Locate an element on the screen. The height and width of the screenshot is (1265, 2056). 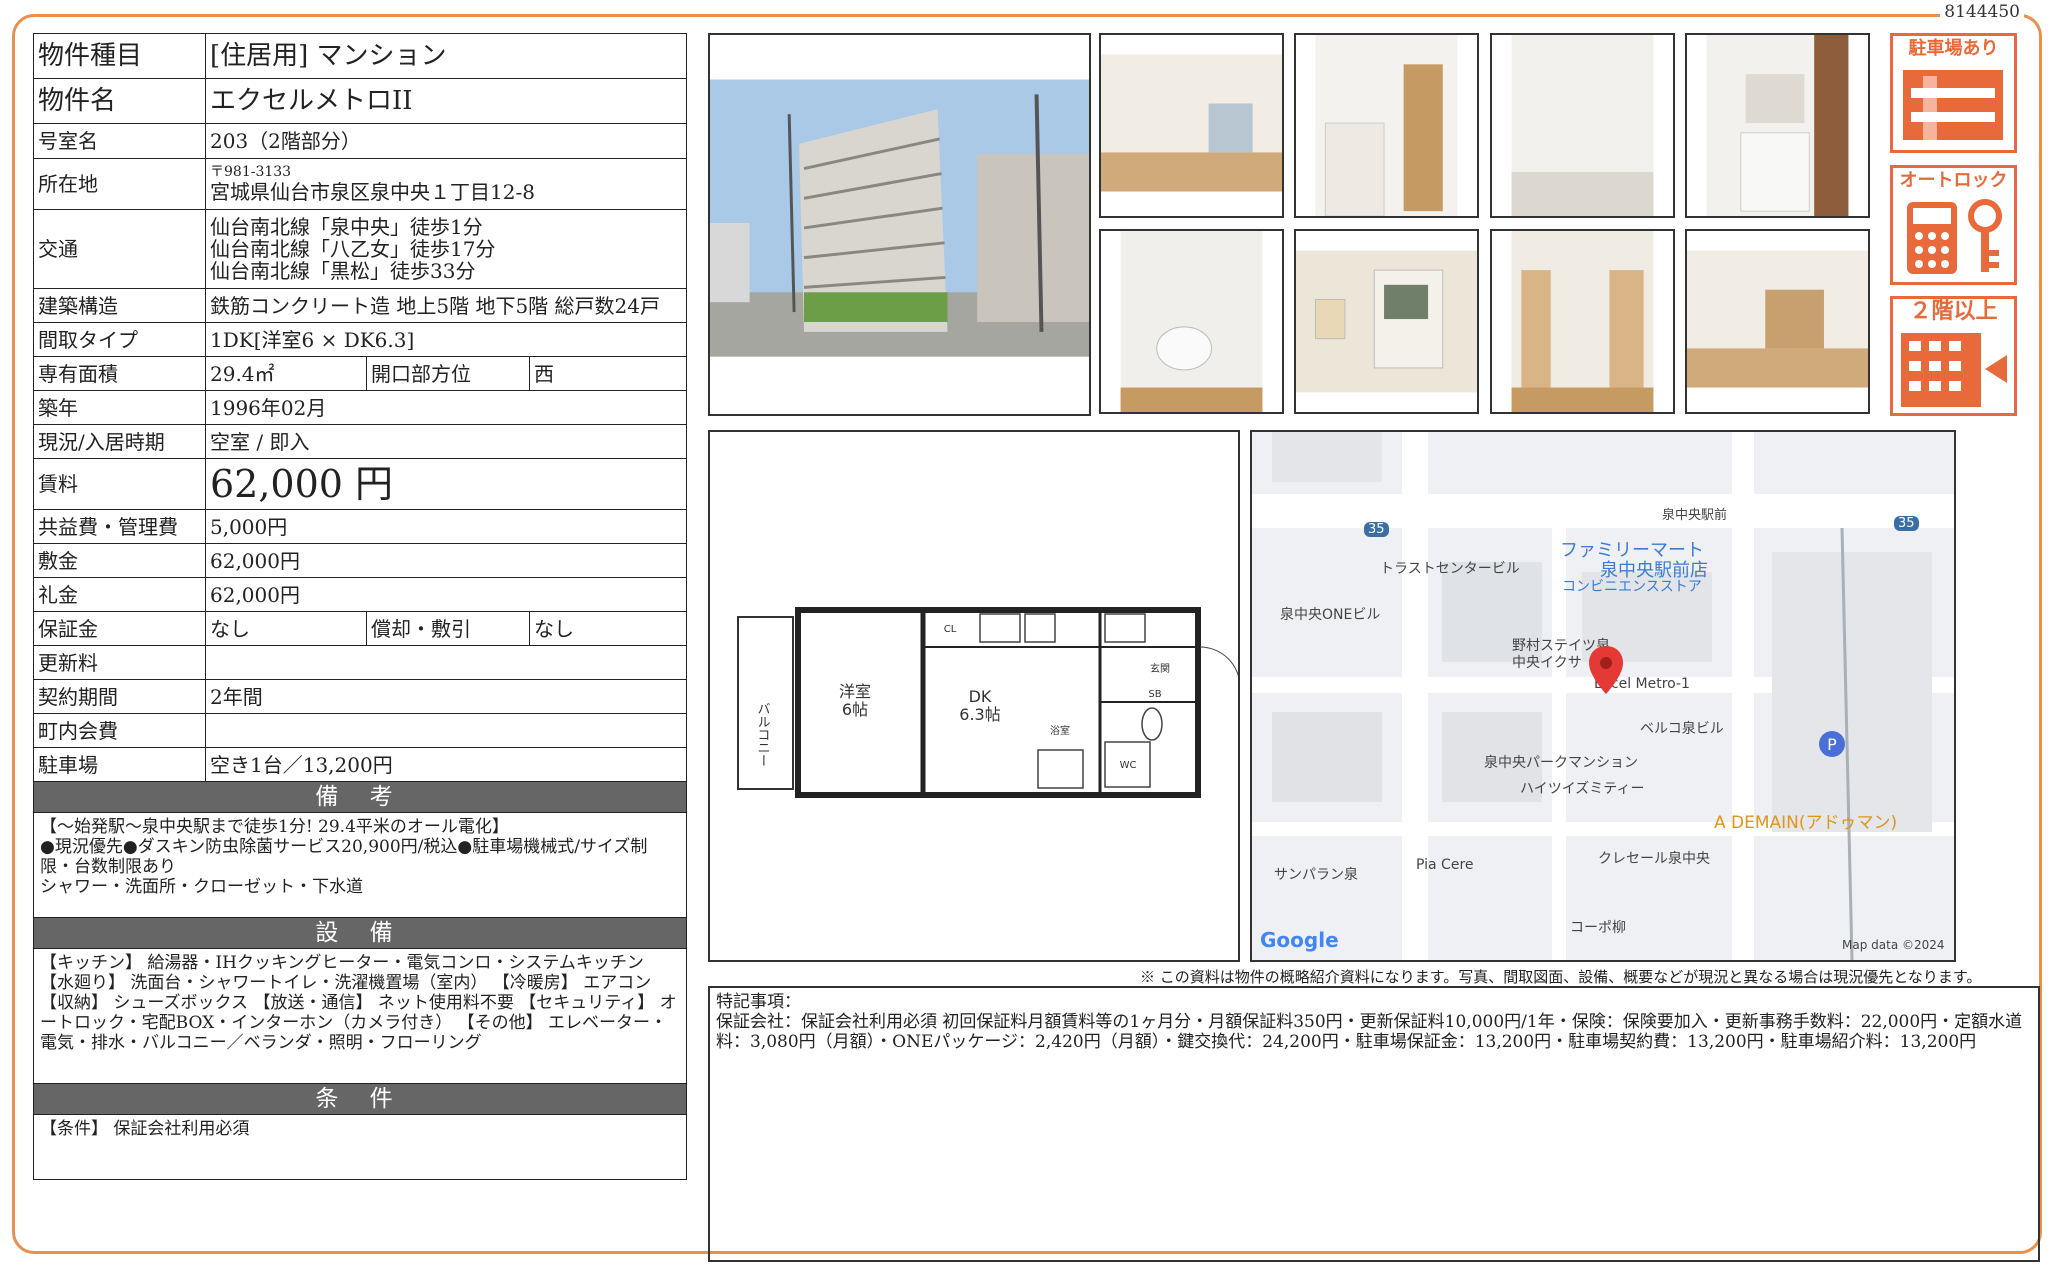
convenience-store-label: コンビニエンスストア is located at coordinates (1632, 587).